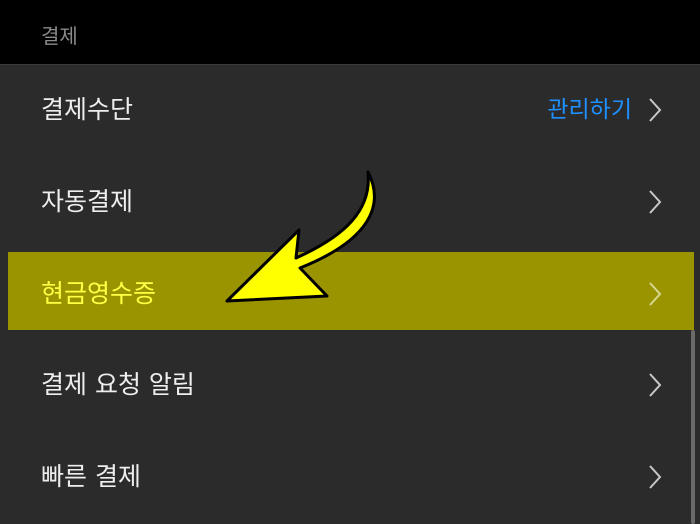 Image resolution: width=700 pixels, height=524 pixels. What do you see at coordinates (59, 36) in the screenshot?
I see `section-header-title: 결제` at bounding box center [59, 36].